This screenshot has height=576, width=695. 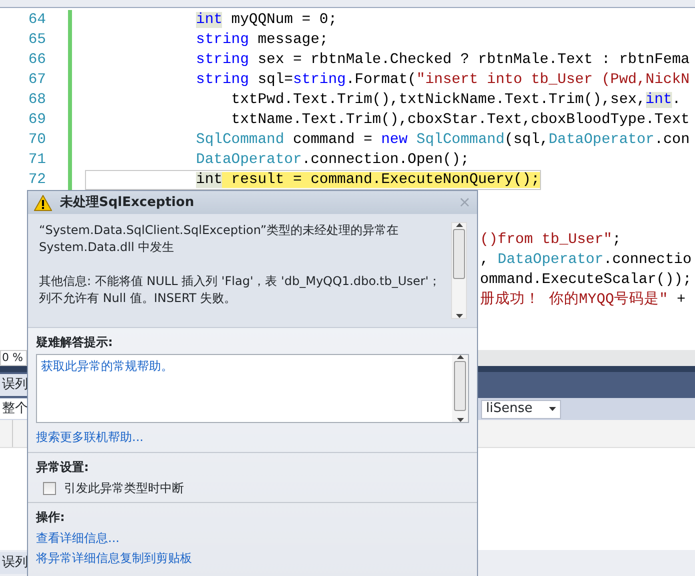 I want to click on message-text: 其他信息: 不能将值 NULL 插入列 'Flag'，表 'db_MyQQ1.dbo.tb_User'；列不允许有 Null 值。INSERT 失败。, so click(x=240, y=290).